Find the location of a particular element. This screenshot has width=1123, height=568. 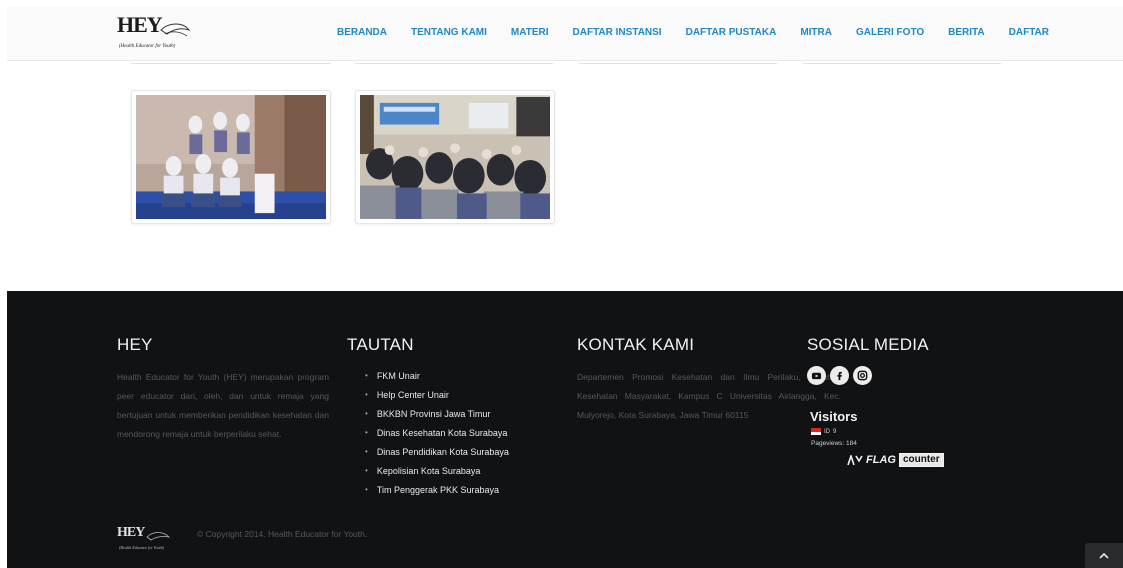

footer-link-item: BKKBN Provinsi Jawa Timur is located at coordinates (437, 414).